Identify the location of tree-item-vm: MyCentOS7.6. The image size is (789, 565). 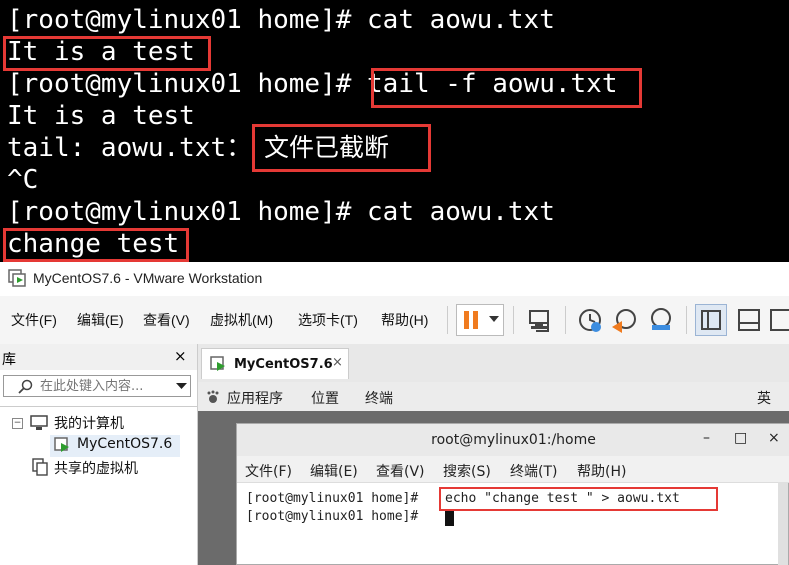
(124, 444).